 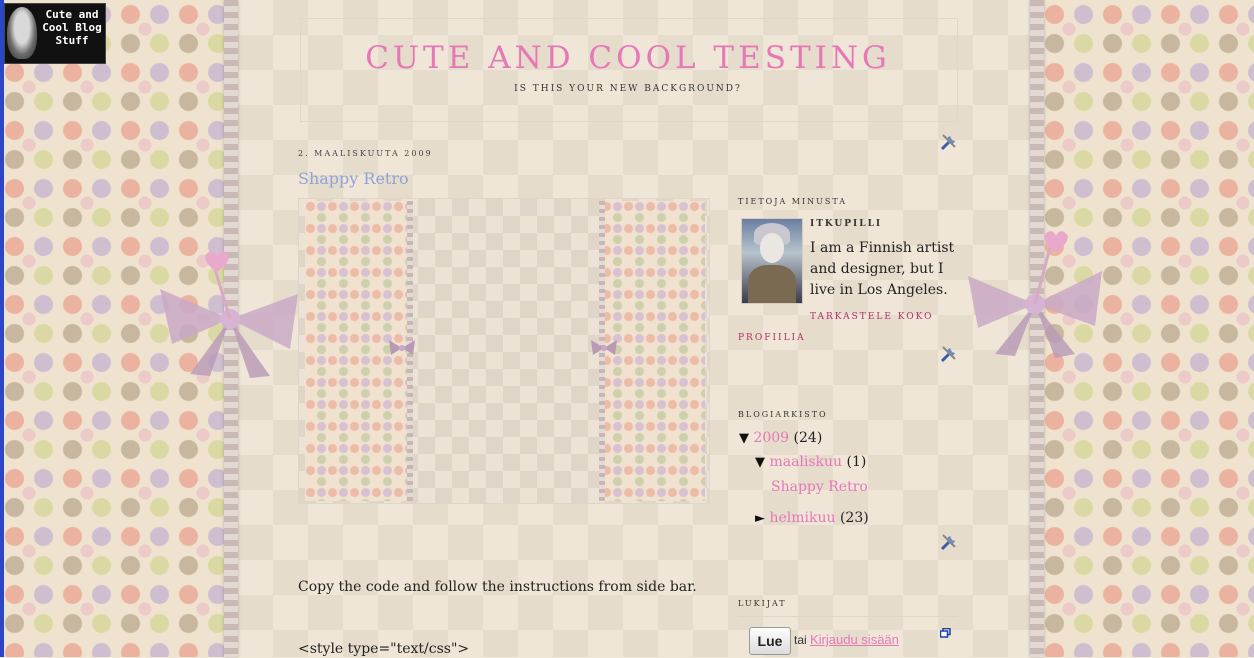 What do you see at coordinates (604, 347) in the screenshot?
I see `image-bow-right` at bounding box center [604, 347].